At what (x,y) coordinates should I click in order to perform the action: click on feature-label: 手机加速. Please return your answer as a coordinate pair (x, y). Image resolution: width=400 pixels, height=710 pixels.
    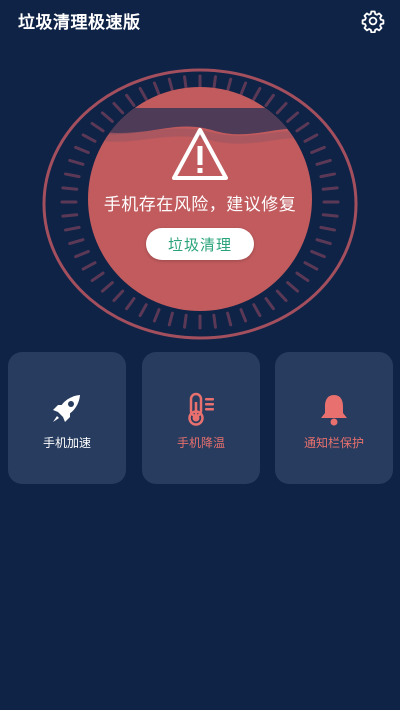
    Looking at the image, I should click on (66, 443).